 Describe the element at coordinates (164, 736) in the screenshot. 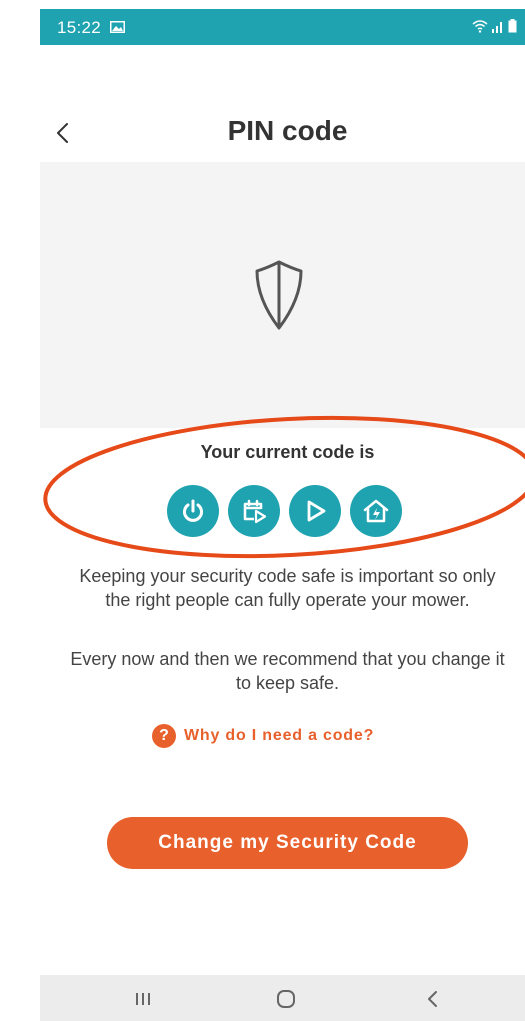

I see `question-icon: ?` at that location.